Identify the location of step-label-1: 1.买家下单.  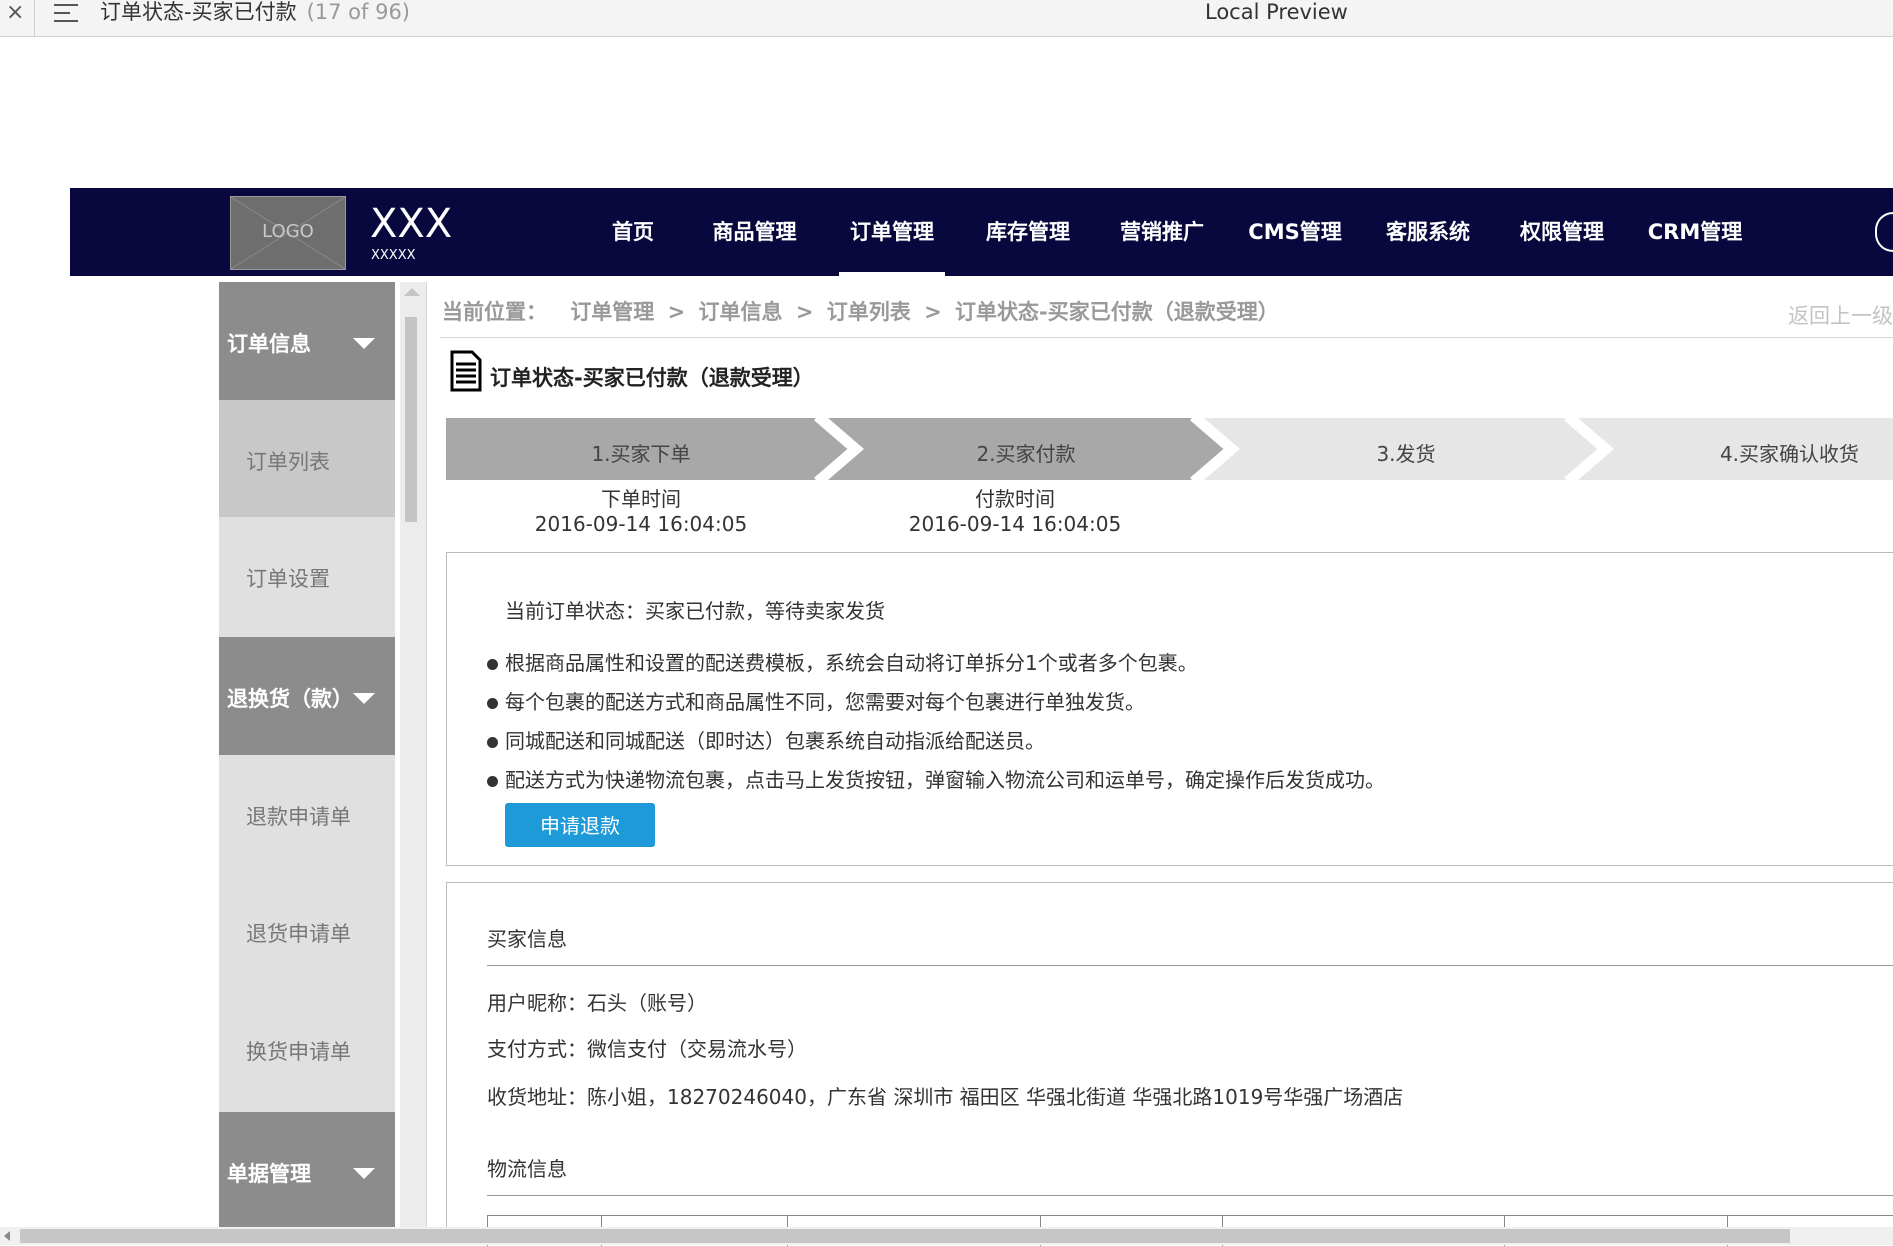
(641, 454).